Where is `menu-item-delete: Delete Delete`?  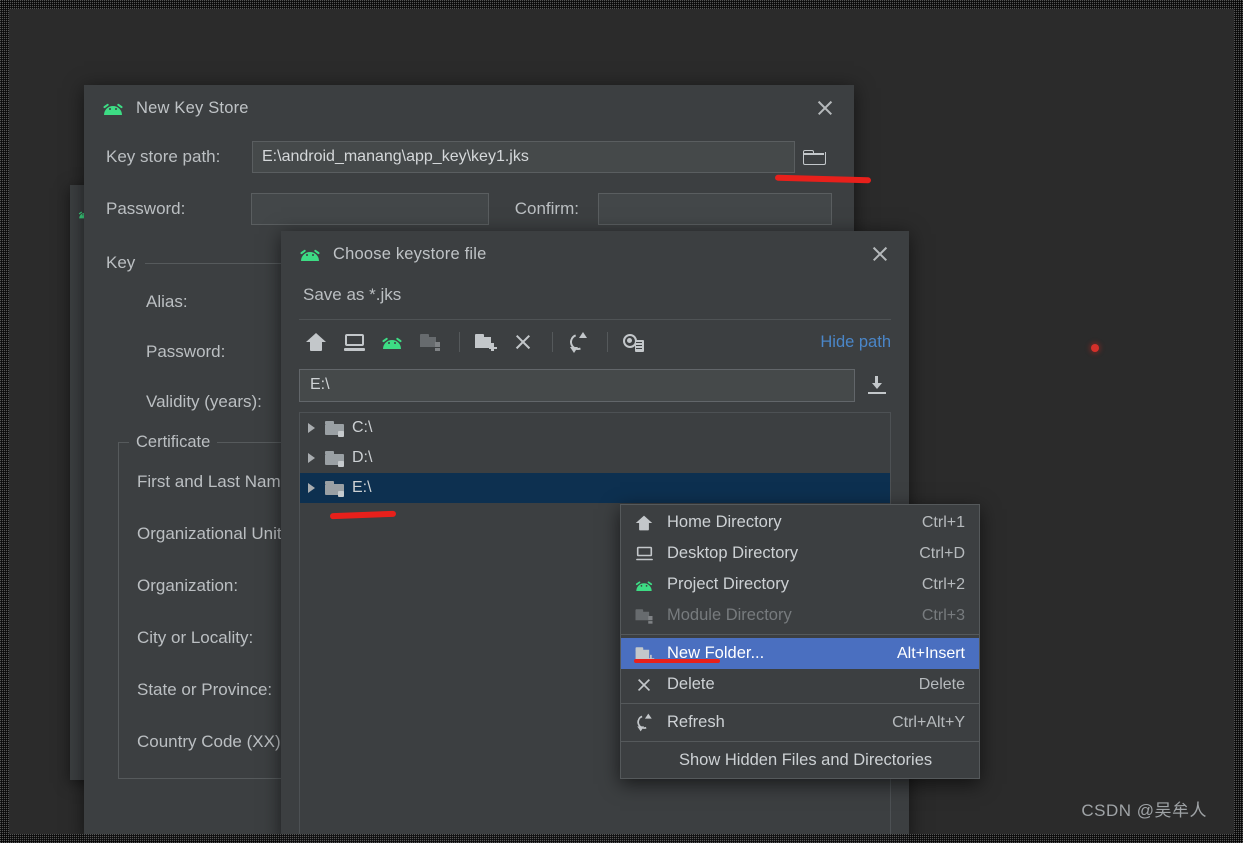
menu-item-delete: Delete Delete is located at coordinates (800, 684).